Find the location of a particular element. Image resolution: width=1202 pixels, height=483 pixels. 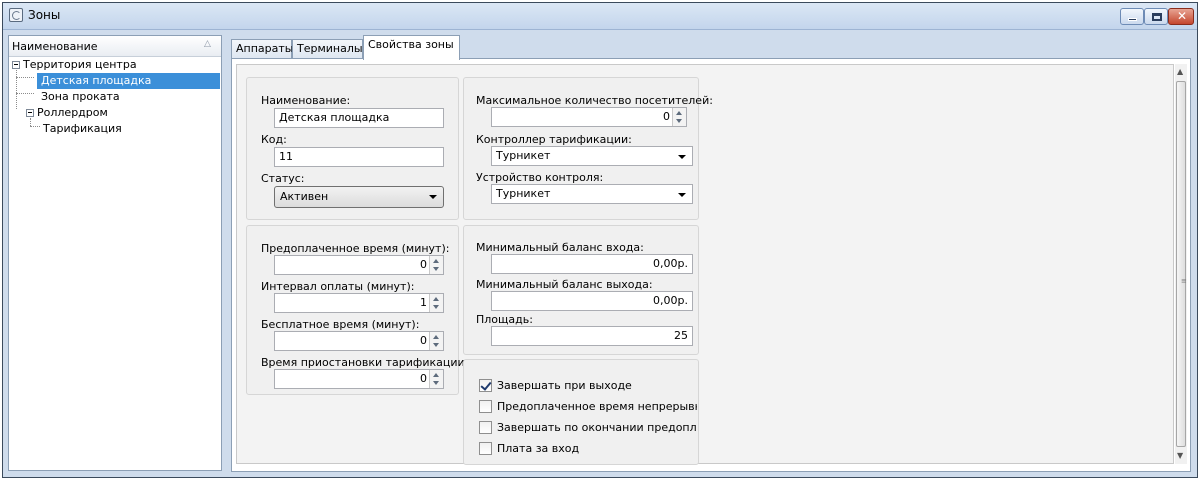

tab-zone-properties: Свойства зоны is located at coordinates (411, 47).